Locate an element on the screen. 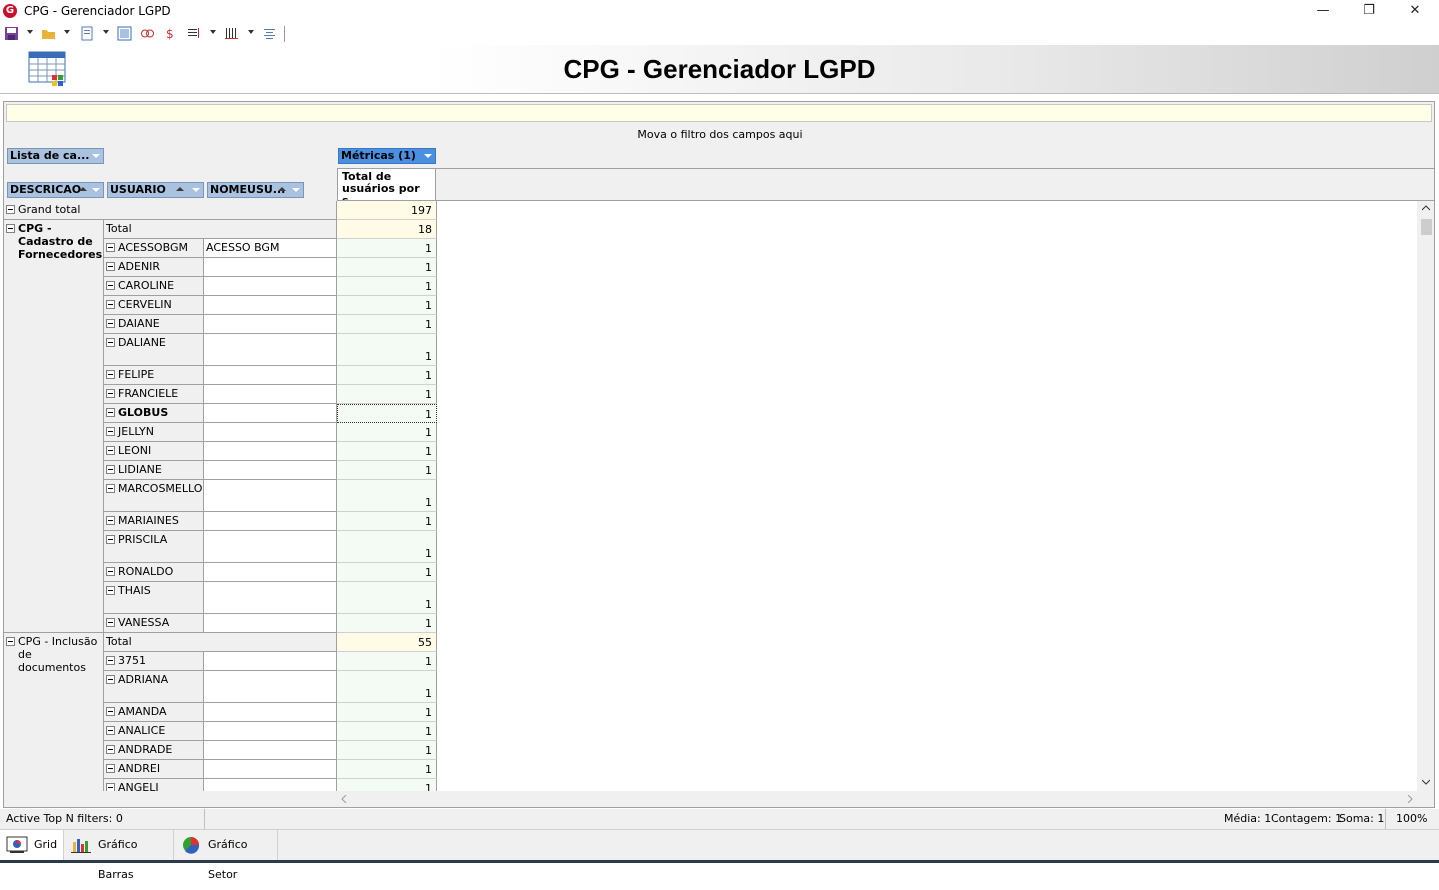 The width and height of the screenshot is (1439, 890). scroll-down-icon is located at coordinates (1426, 782).